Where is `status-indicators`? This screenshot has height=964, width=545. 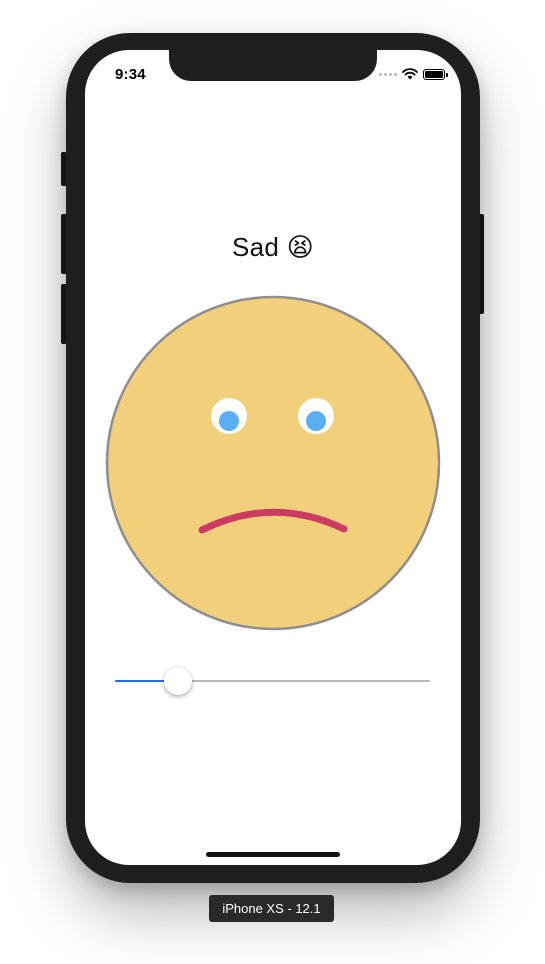 status-indicators is located at coordinates (413, 74).